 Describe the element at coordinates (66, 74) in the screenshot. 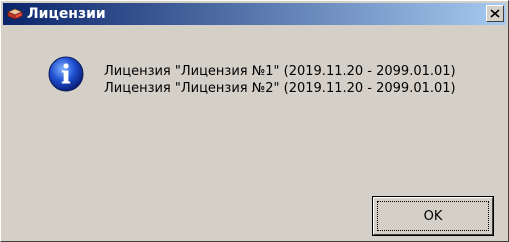

I see `info-icon` at that location.